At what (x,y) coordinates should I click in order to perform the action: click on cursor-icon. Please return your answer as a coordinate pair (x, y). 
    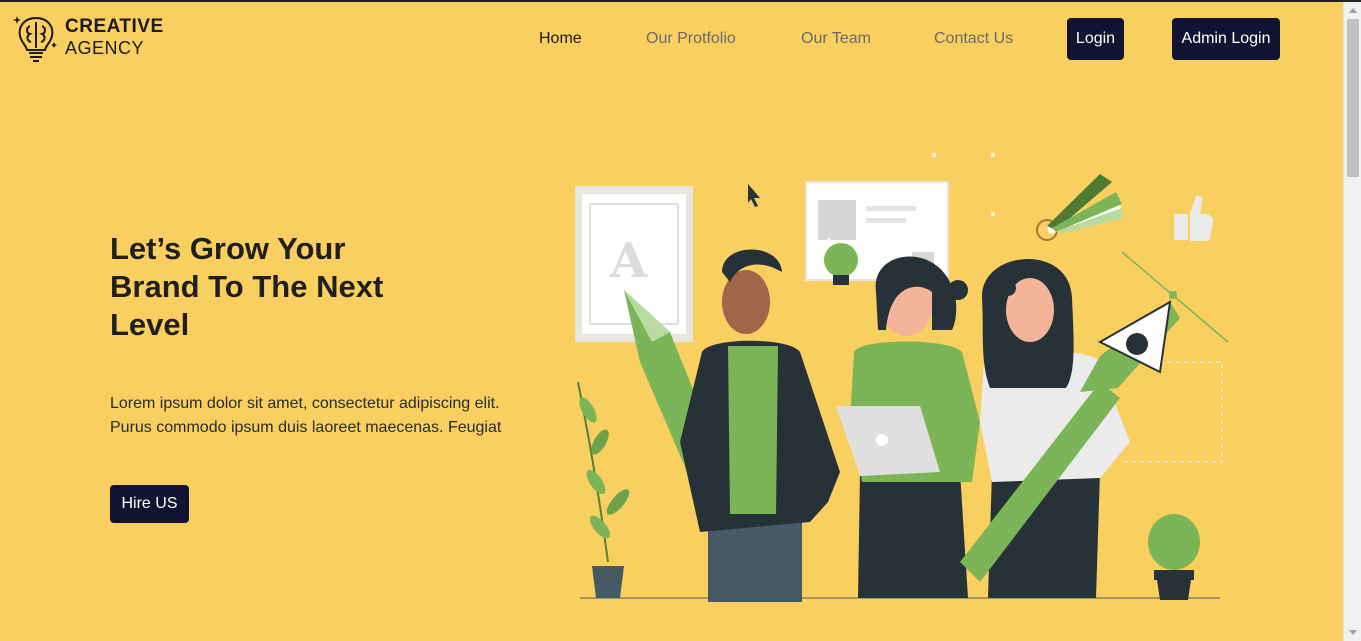
    Looking at the image, I should click on (754, 195).